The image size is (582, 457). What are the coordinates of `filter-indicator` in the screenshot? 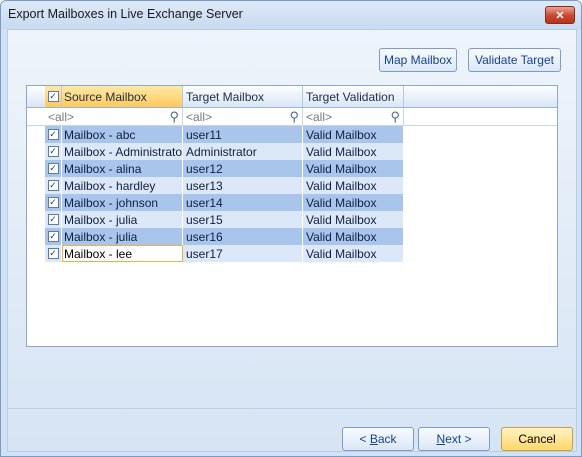 It's located at (36, 116).